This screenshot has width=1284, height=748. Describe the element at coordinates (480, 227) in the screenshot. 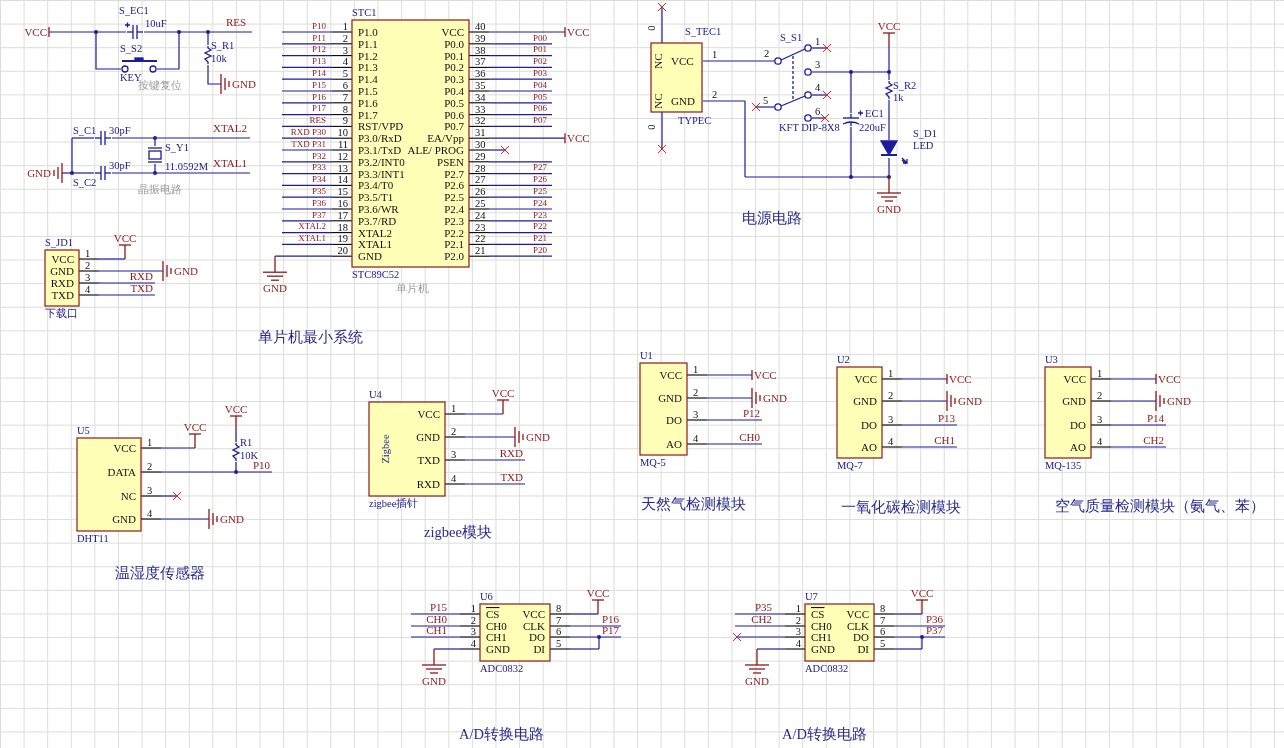

I see `pin-number: 23` at that location.